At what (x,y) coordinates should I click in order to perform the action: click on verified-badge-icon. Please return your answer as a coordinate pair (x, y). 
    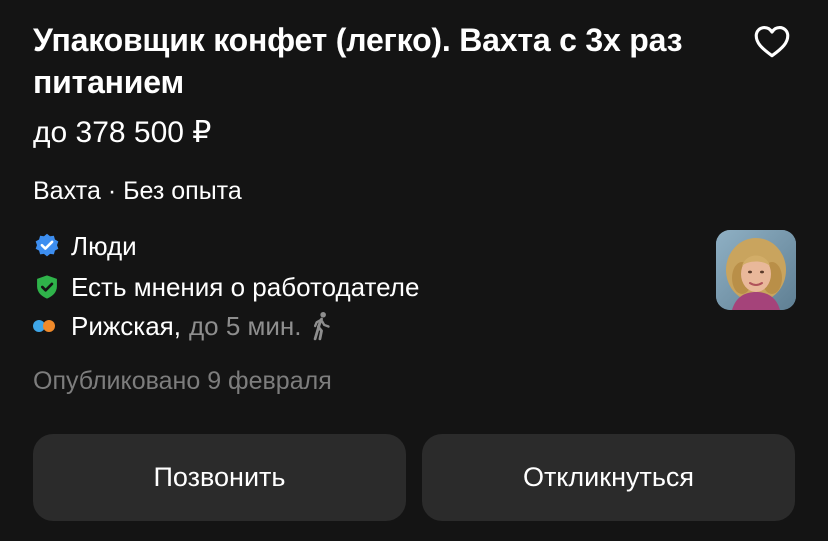
    Looking at the image, I should click on (48, 246).